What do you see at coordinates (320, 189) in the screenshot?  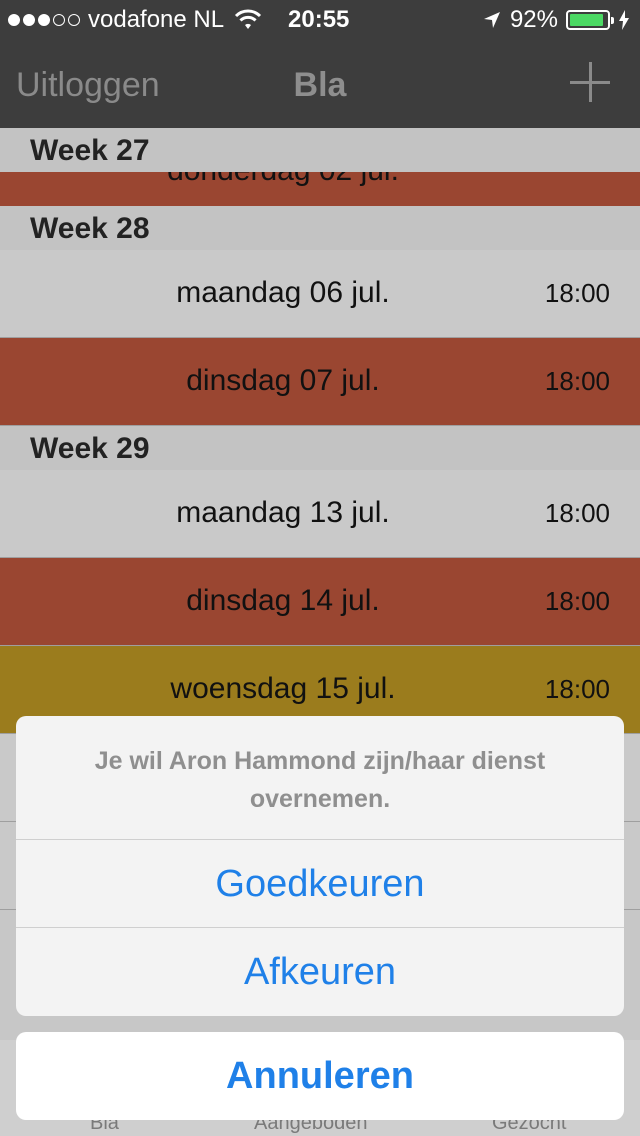 I see `list-row: donderdag 02 jul.` at bounding box center [320, 189].